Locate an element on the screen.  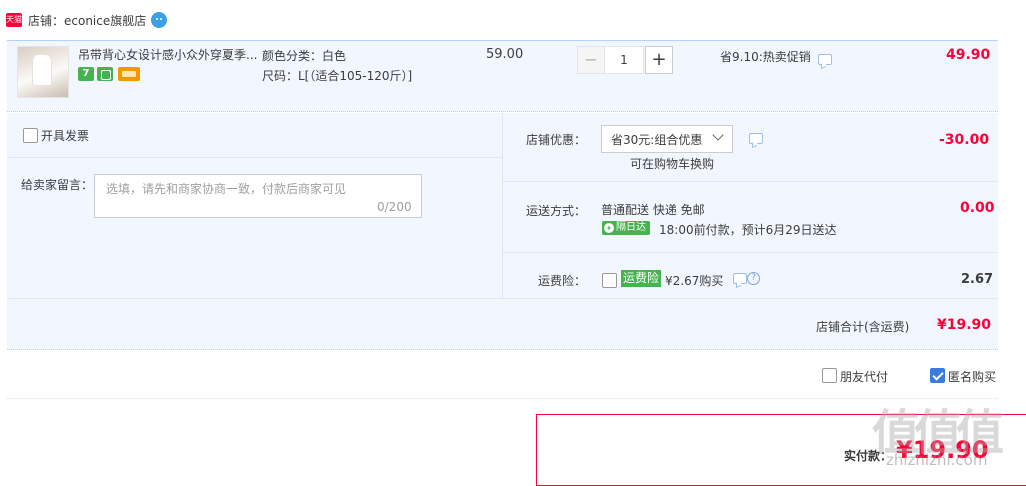
quantity-decrease-button: − is located at coordinates (591, 60).